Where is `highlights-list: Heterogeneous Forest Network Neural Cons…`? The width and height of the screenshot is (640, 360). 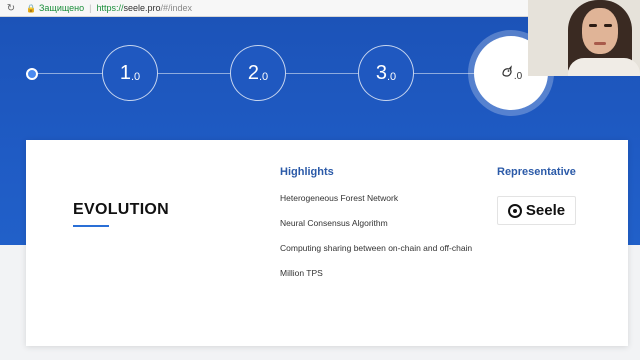 highlights-list: Heterogeneous Forest Network Neural Cons… is located at coordinates (376, 243).